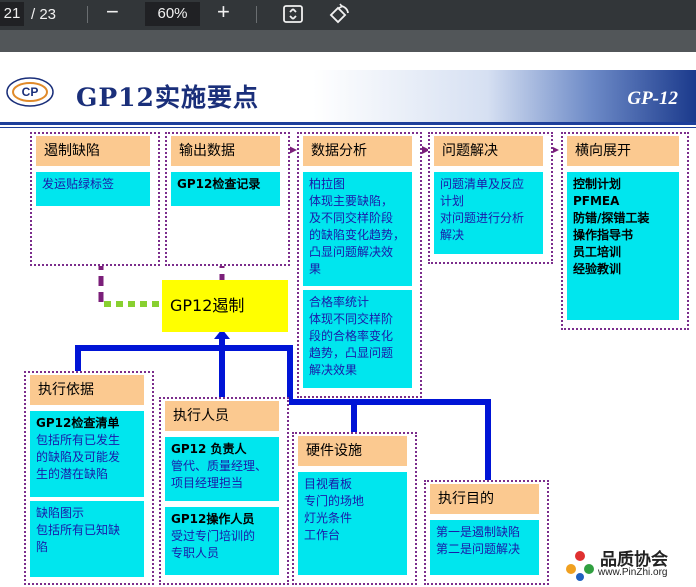 Image resolution: width=696 pixels, height=587 pixels. Describe the element at coordinates (12, 14) in the screenshot. I see `page-number-input: 21` at that location.